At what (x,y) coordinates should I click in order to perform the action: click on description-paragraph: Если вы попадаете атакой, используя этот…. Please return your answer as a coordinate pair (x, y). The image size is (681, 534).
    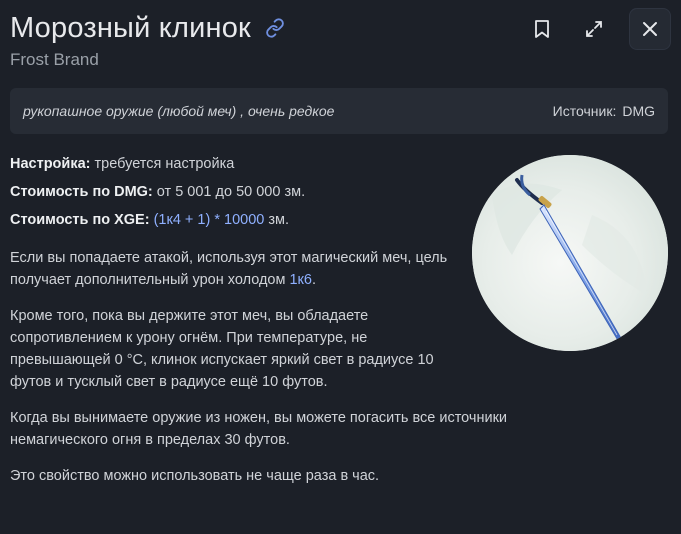
    Looking at the image, I should click on (237, 269).